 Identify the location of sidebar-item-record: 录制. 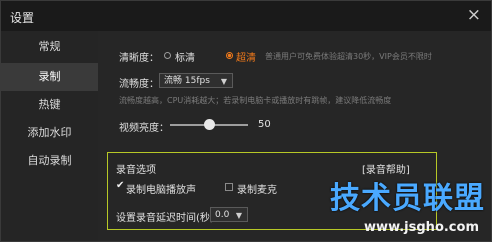
(49, 77).